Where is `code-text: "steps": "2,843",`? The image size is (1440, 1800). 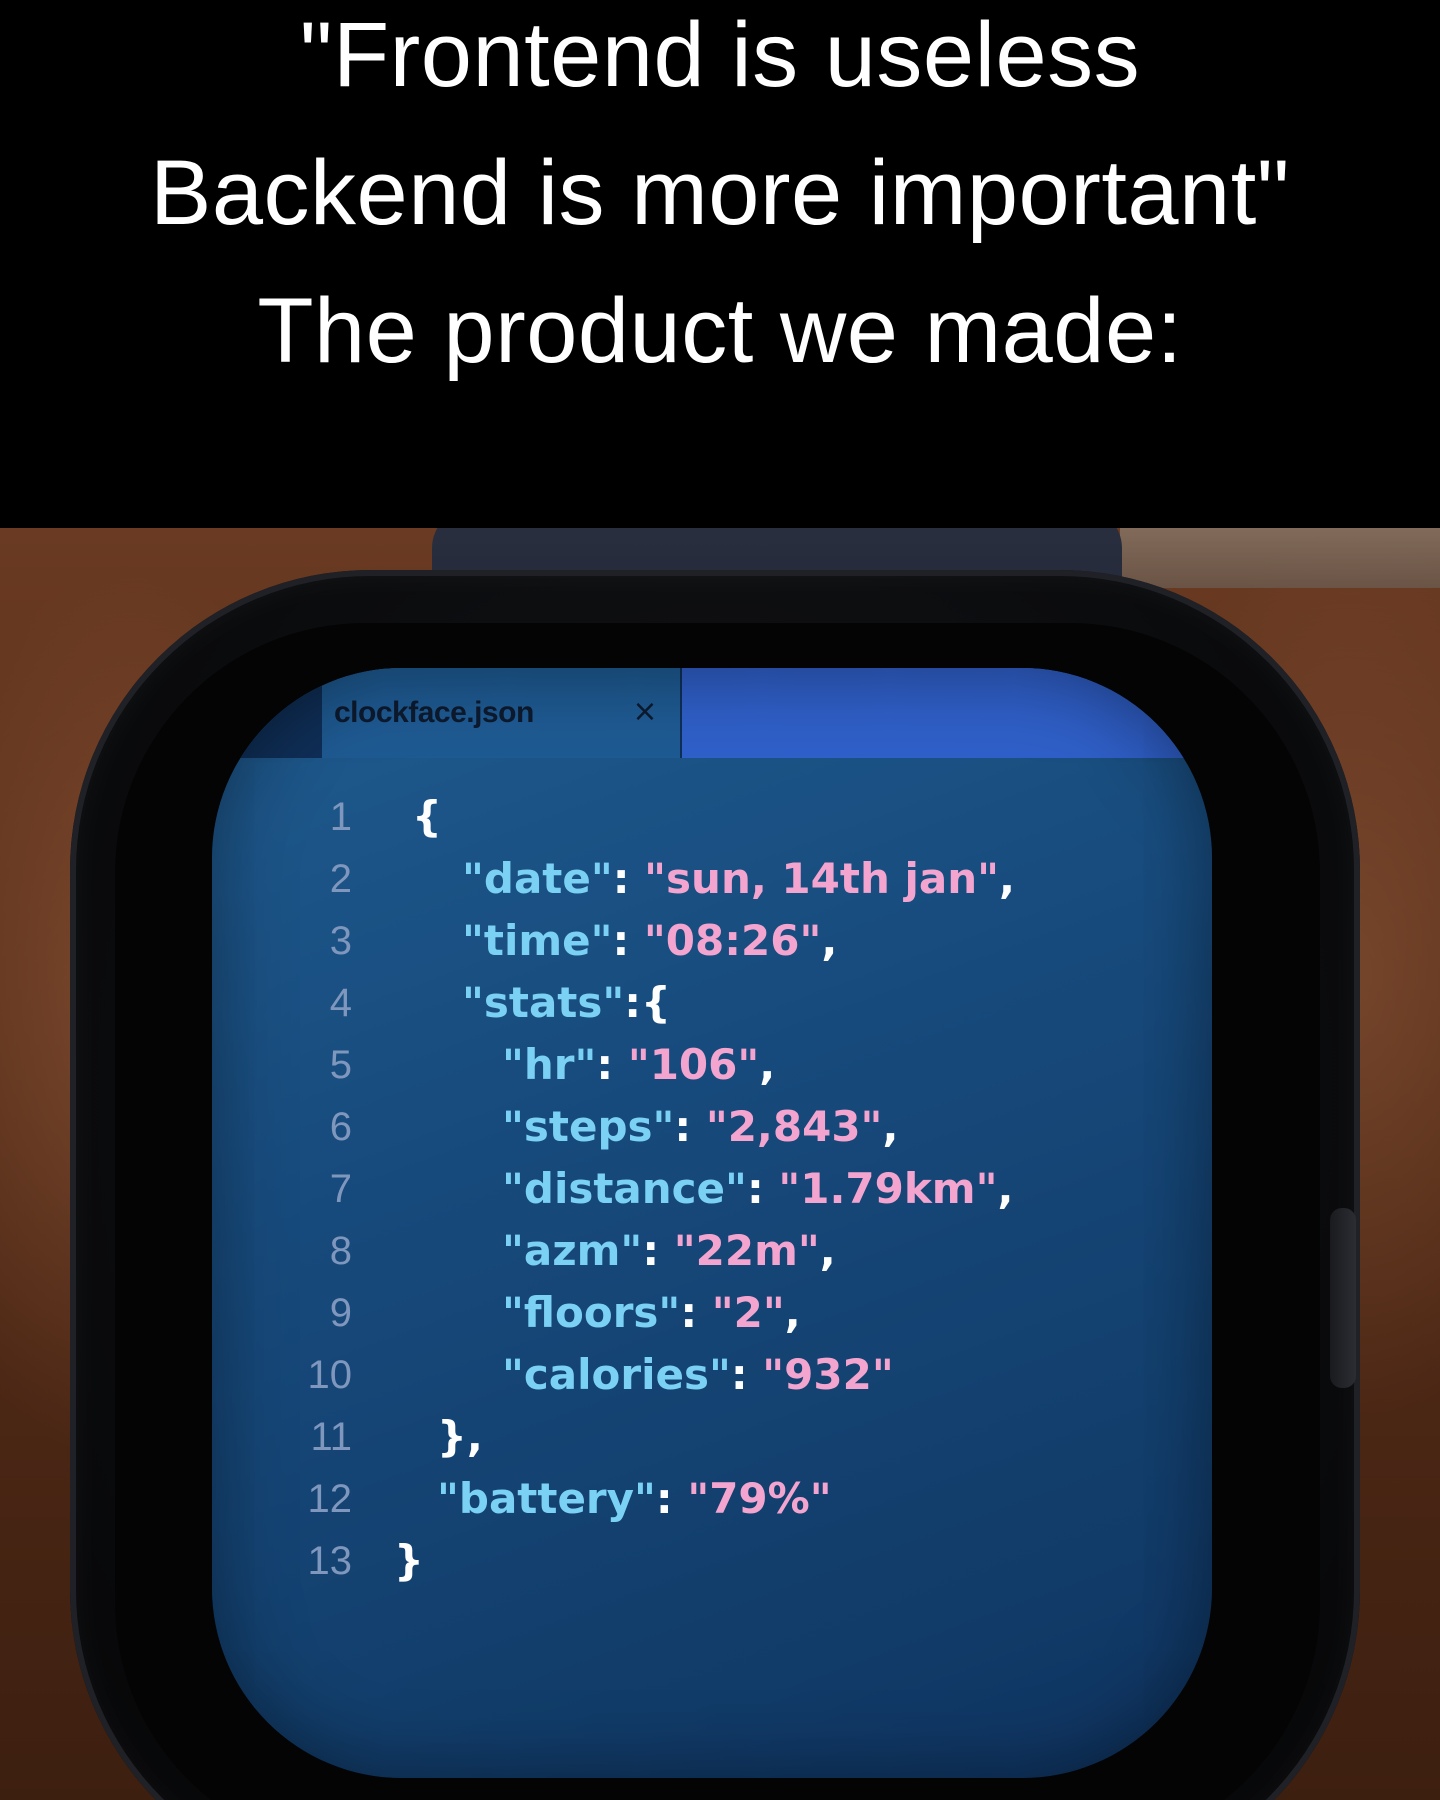 code-text: "steps": "2,843", is located at coordinates (700, 1127).